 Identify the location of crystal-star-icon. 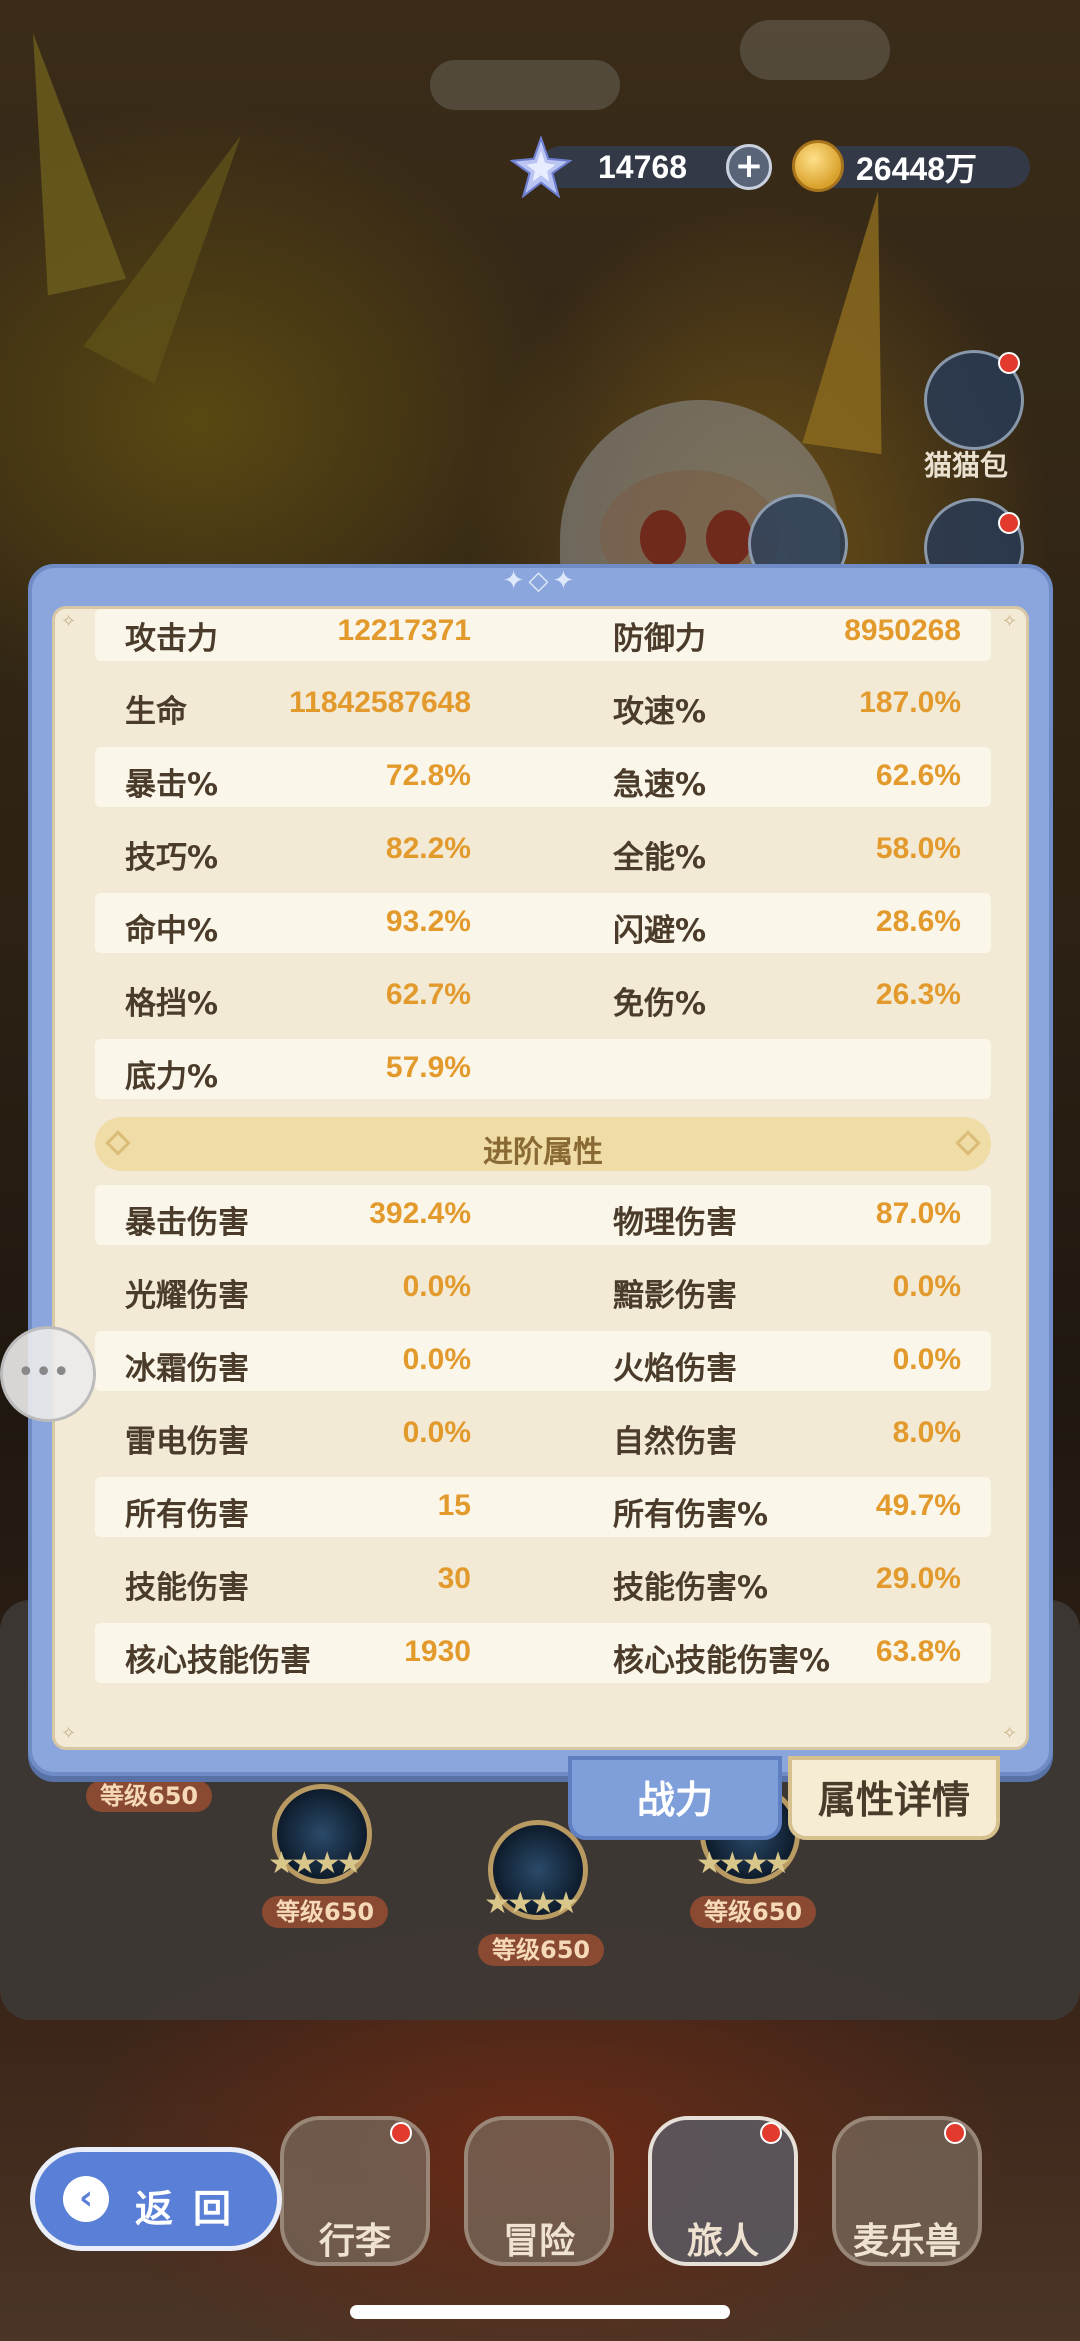
(541, 167).